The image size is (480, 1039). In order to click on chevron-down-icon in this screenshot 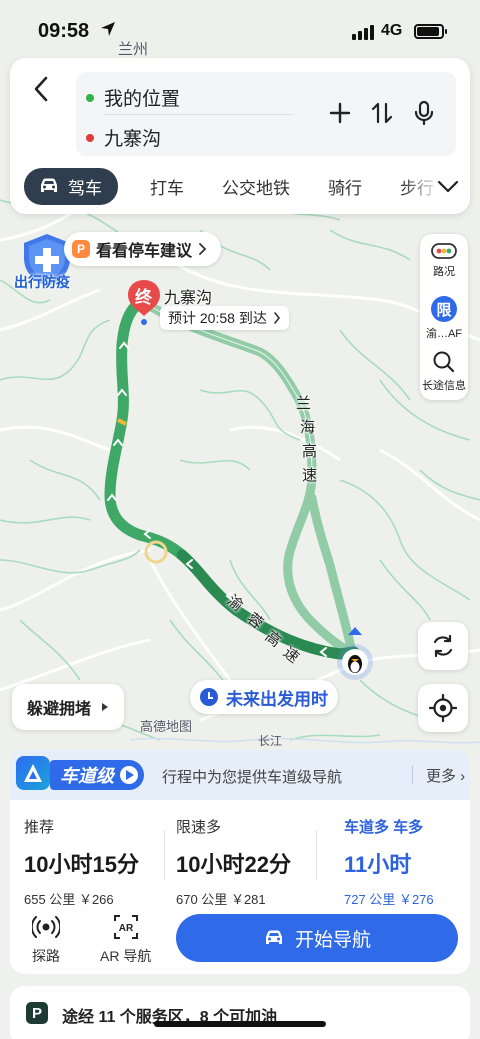, I will do `click(448, 186)`.